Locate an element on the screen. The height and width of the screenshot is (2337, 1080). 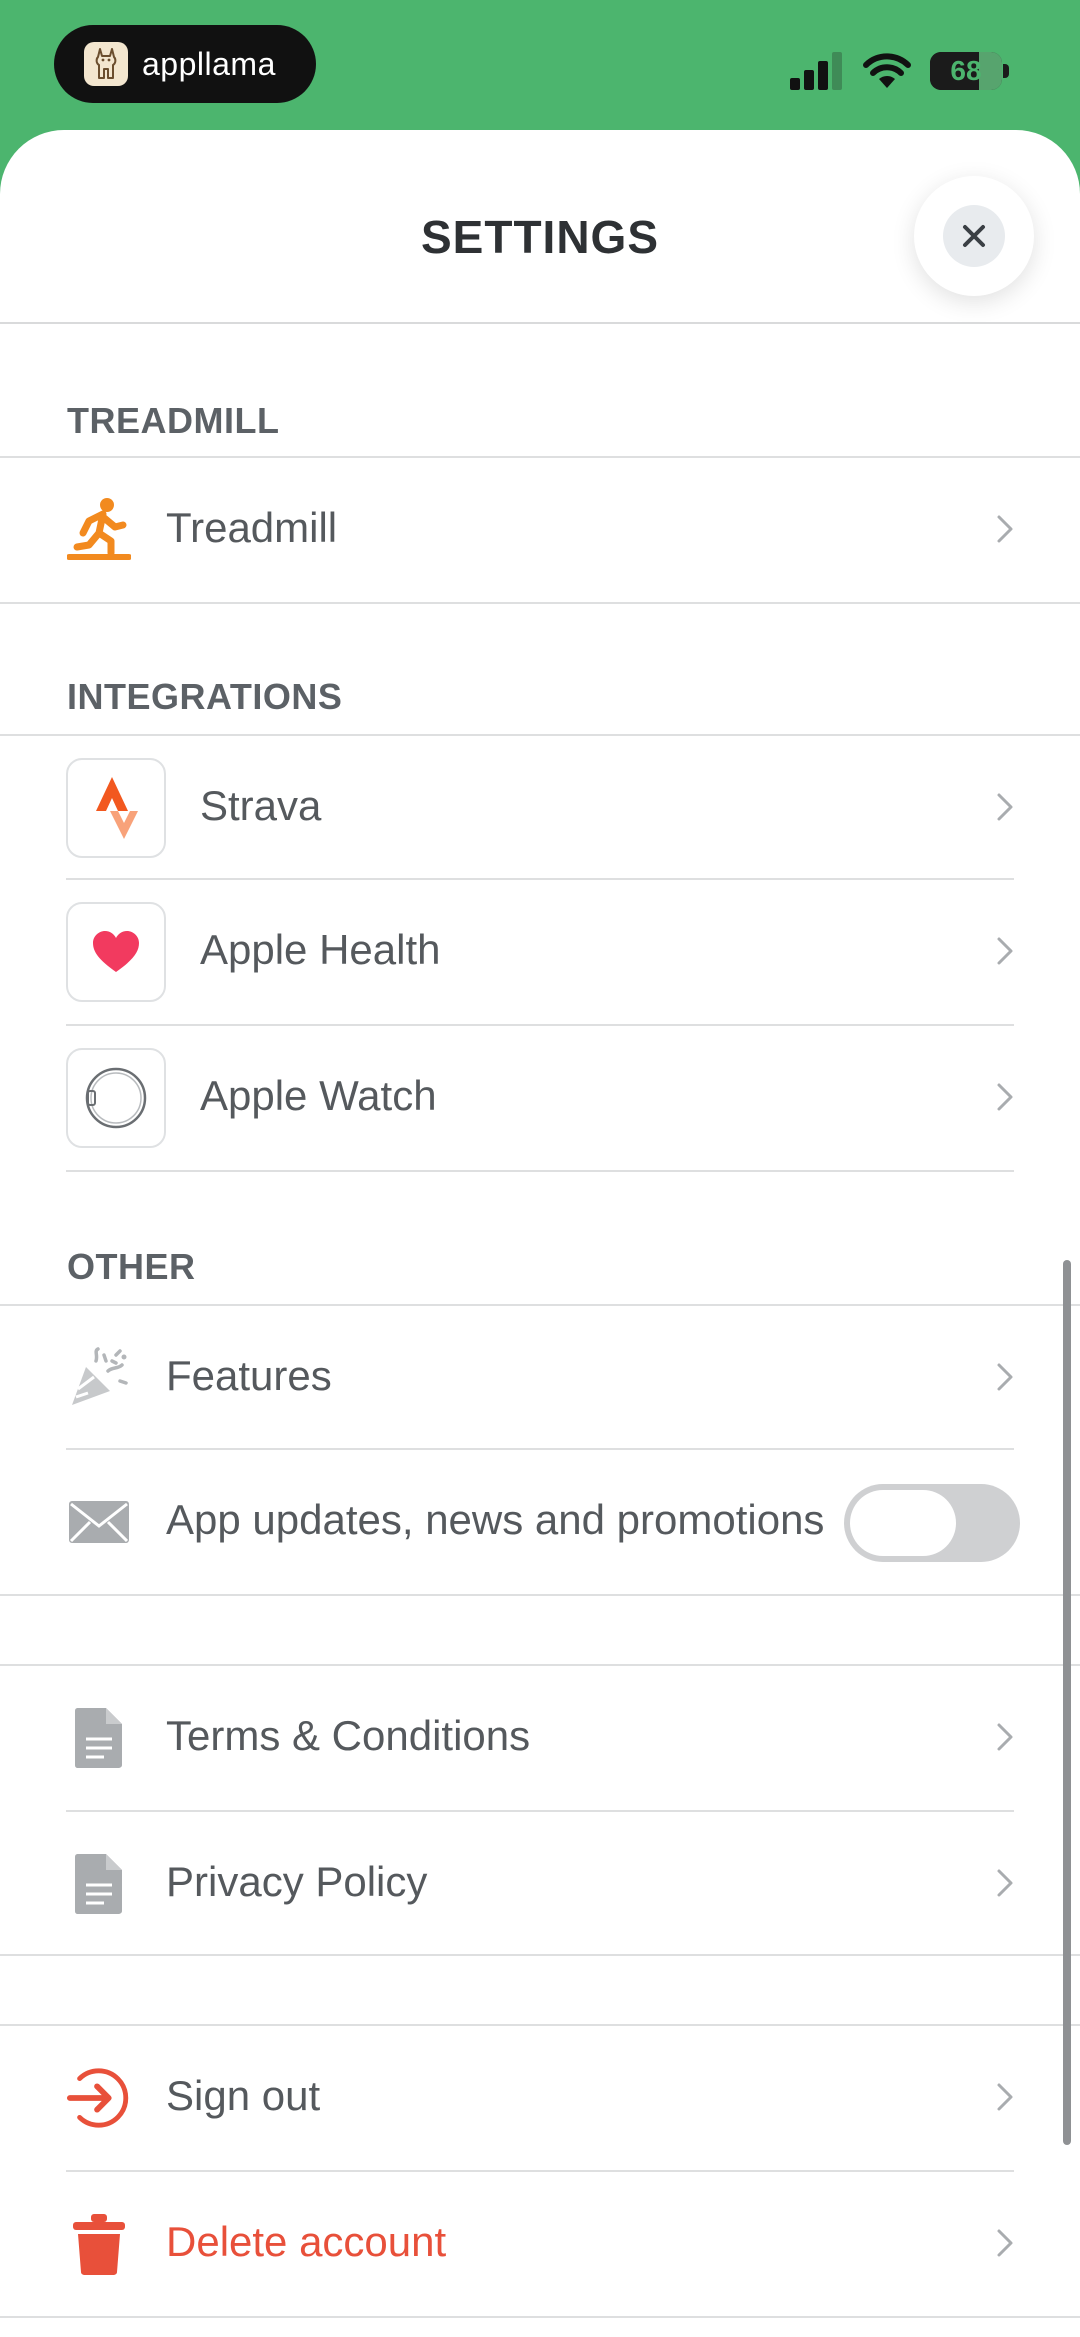
cellular-signal-icon is located at coordinates (816, 71).